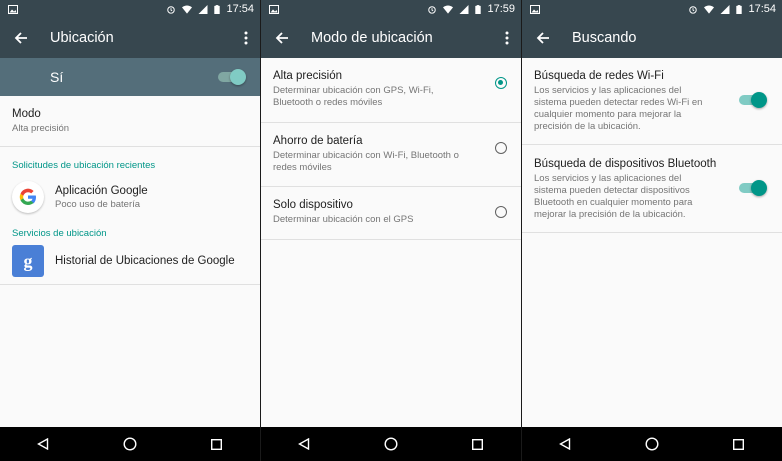  Describe the element at coordinates (343, 219) in the screenshot. I see `option-description: Determinar ubicación con el GPS` at that location.